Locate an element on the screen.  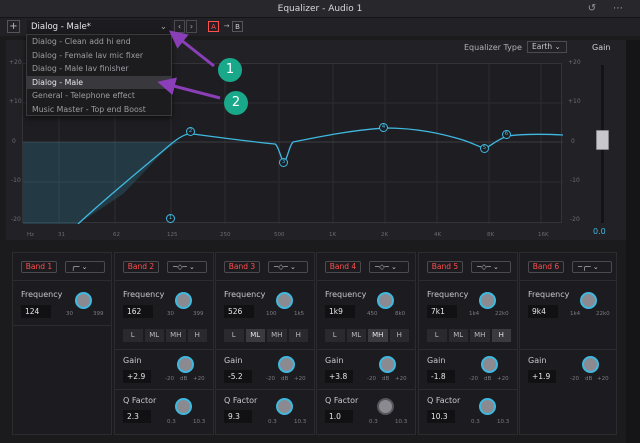
more-icon: ⋯ is located at coordinates (618, 9).